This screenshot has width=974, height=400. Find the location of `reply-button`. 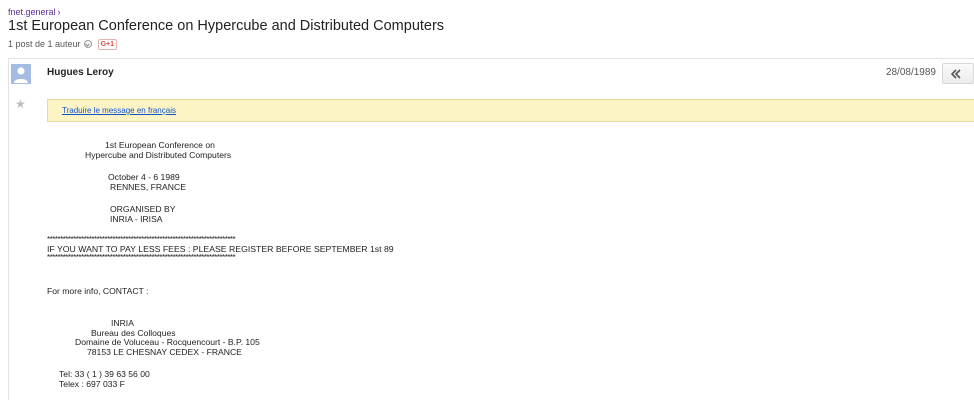

reply-button is located at coordinates (958, 73).